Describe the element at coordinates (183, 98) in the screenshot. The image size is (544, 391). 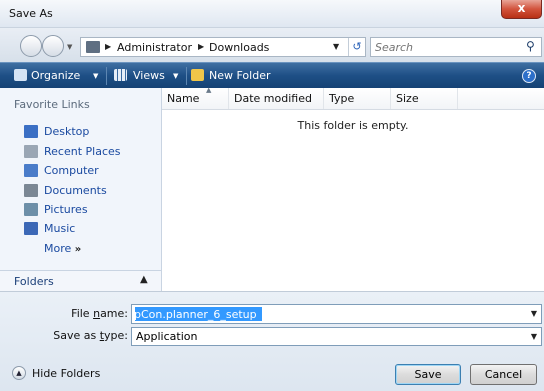
I see `column-header-label: Name` at that location.